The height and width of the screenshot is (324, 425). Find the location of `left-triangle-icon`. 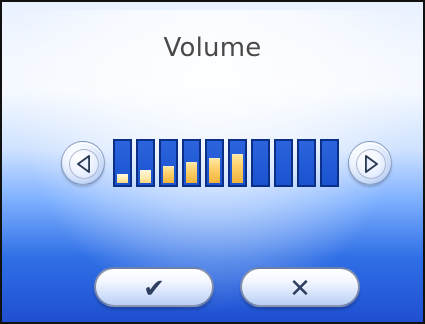

left-triangle-icon is located at coordinates (83, 164).